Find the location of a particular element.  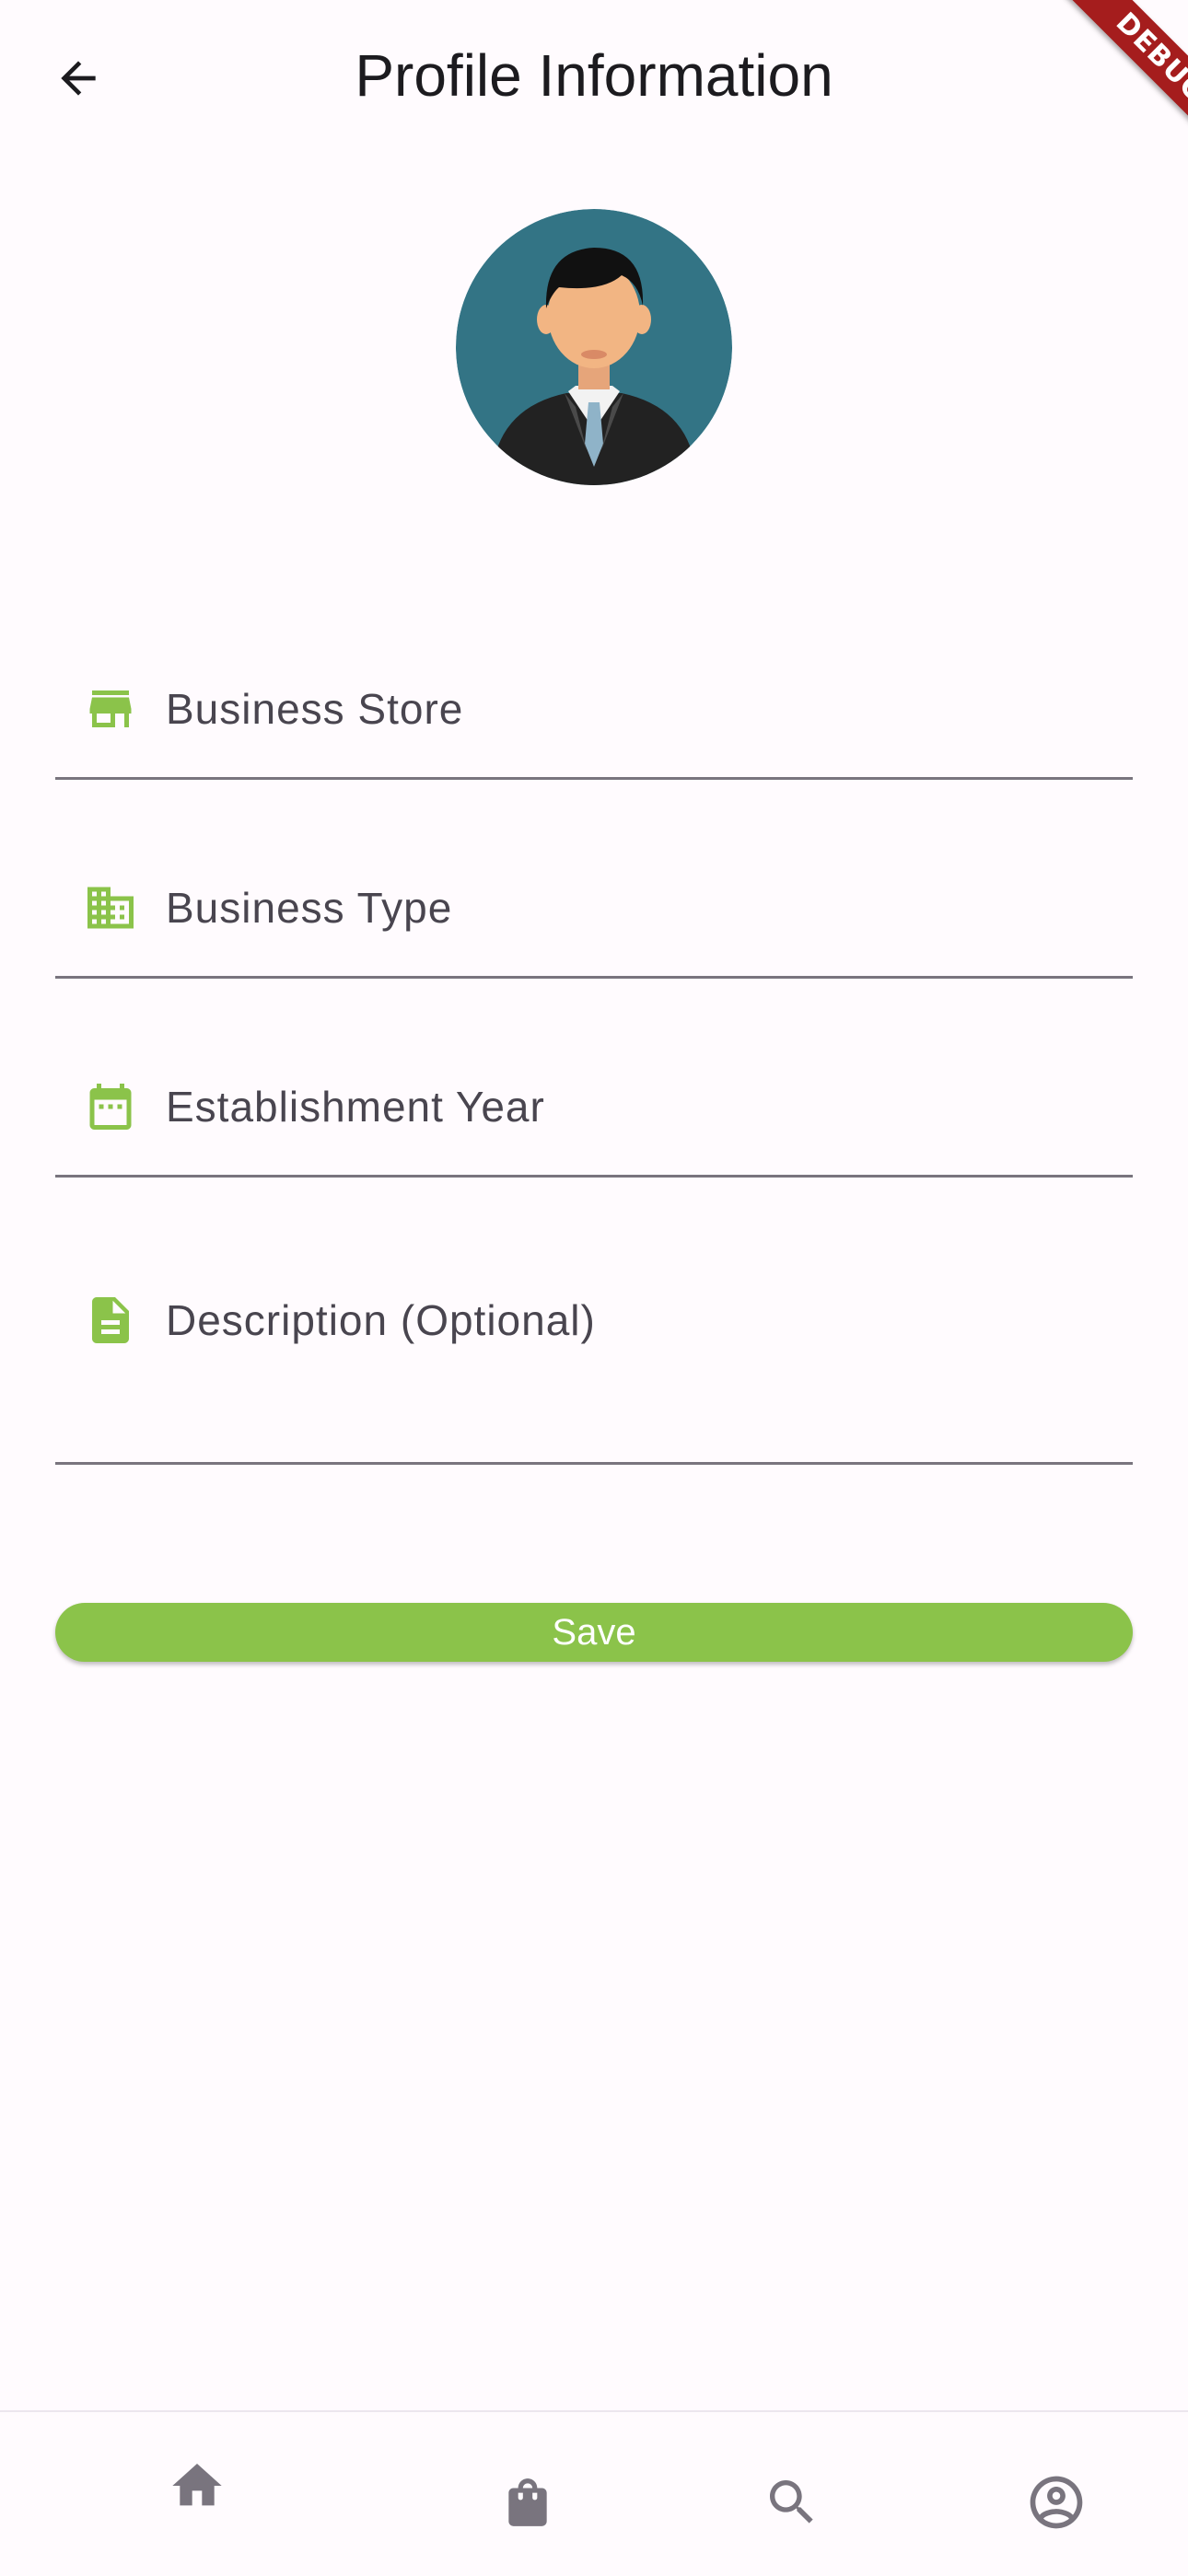

search-icon is located at coordinates (791, 2502).